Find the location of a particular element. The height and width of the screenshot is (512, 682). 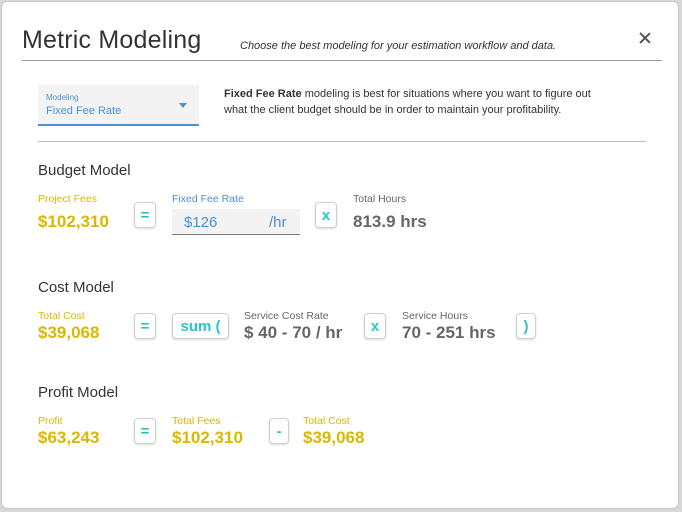

cost-model-heading: Cost Model is located at coordinates (76, 287).